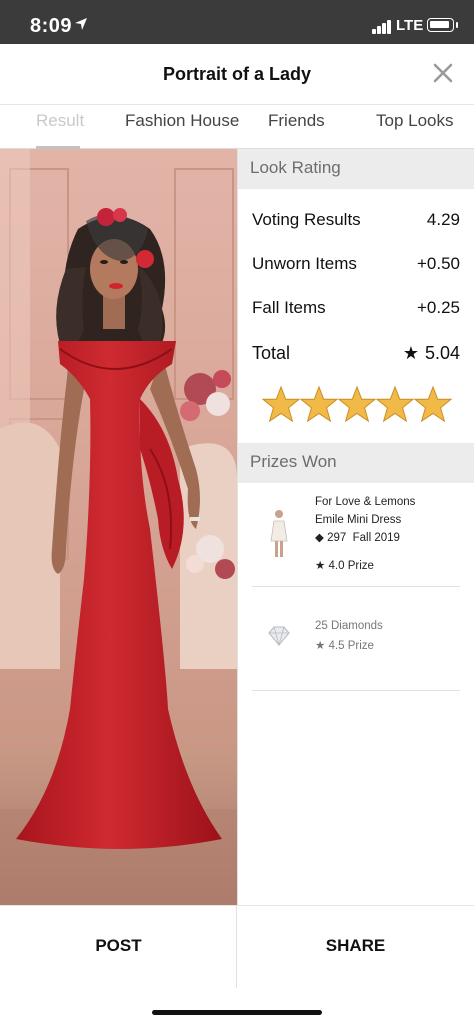  I want to click on tab-top-looks: Top Looks, so click(415, 121).